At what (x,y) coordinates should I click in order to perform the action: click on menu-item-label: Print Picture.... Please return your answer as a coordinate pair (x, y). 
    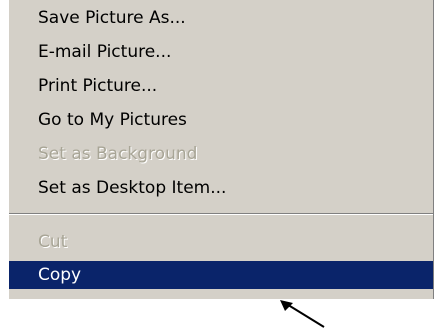
    Looking at the image, I should click on (98, 86).